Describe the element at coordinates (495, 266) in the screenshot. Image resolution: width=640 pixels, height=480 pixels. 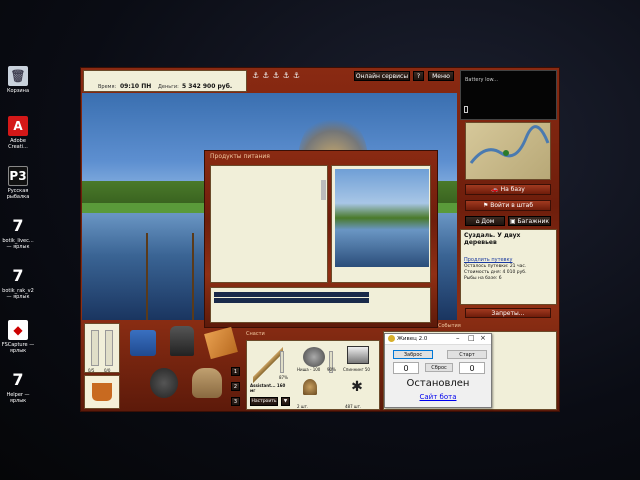
I see `trip-left: Осталось путевки: 21 час.` at that location.